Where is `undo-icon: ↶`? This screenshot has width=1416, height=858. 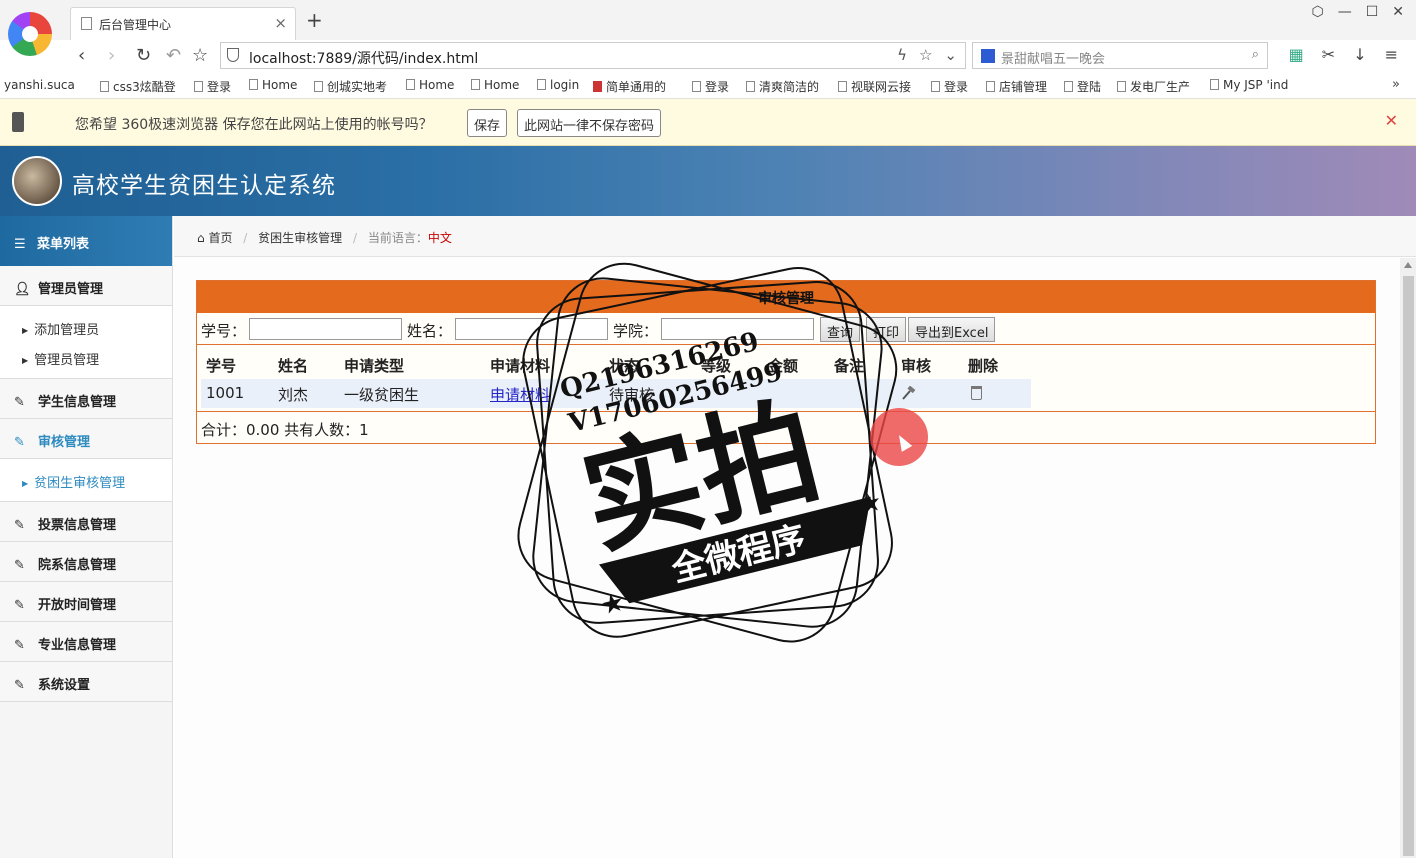 undo-icon: ↶ is located at coordinates (173, 55).